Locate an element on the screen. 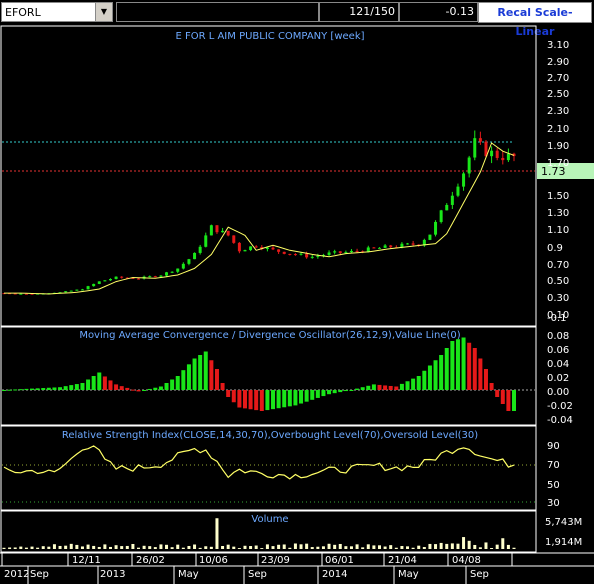  macd-tick: -0.02 is located at coordinates (560, 406).